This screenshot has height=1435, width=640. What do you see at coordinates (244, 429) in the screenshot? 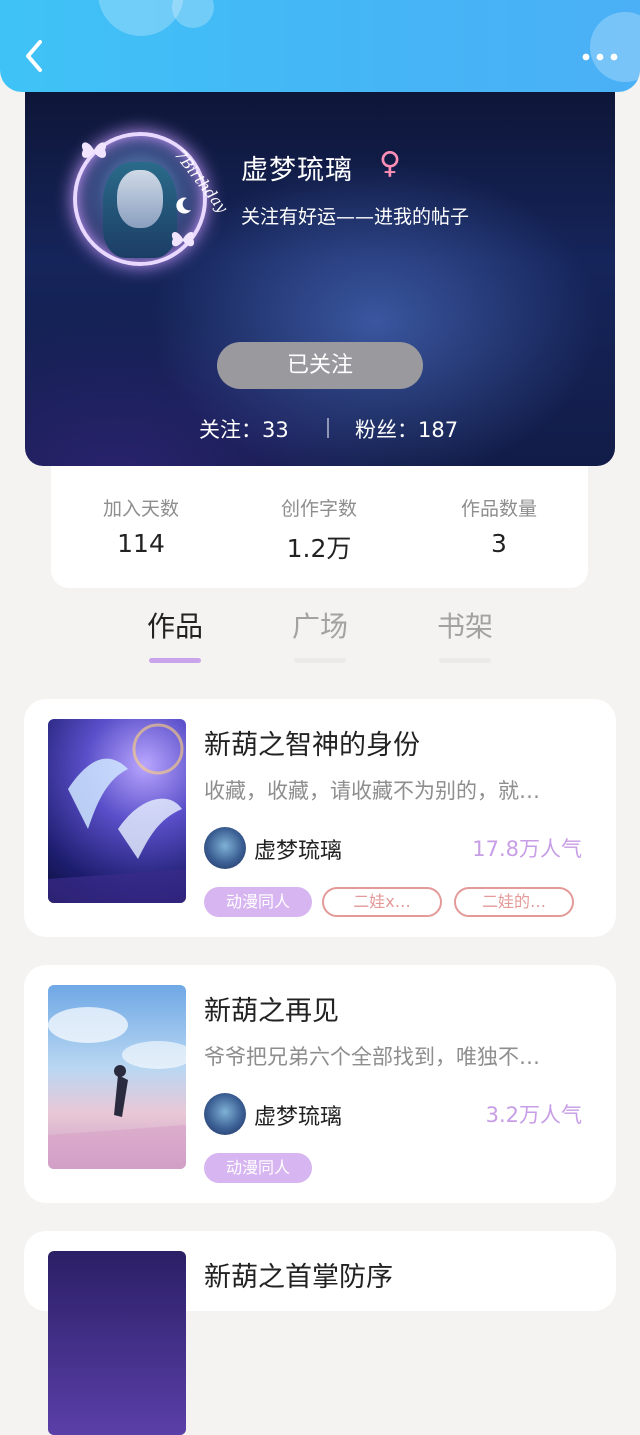
I see `following-count: 关注：33` at bounding box center [244, 429].